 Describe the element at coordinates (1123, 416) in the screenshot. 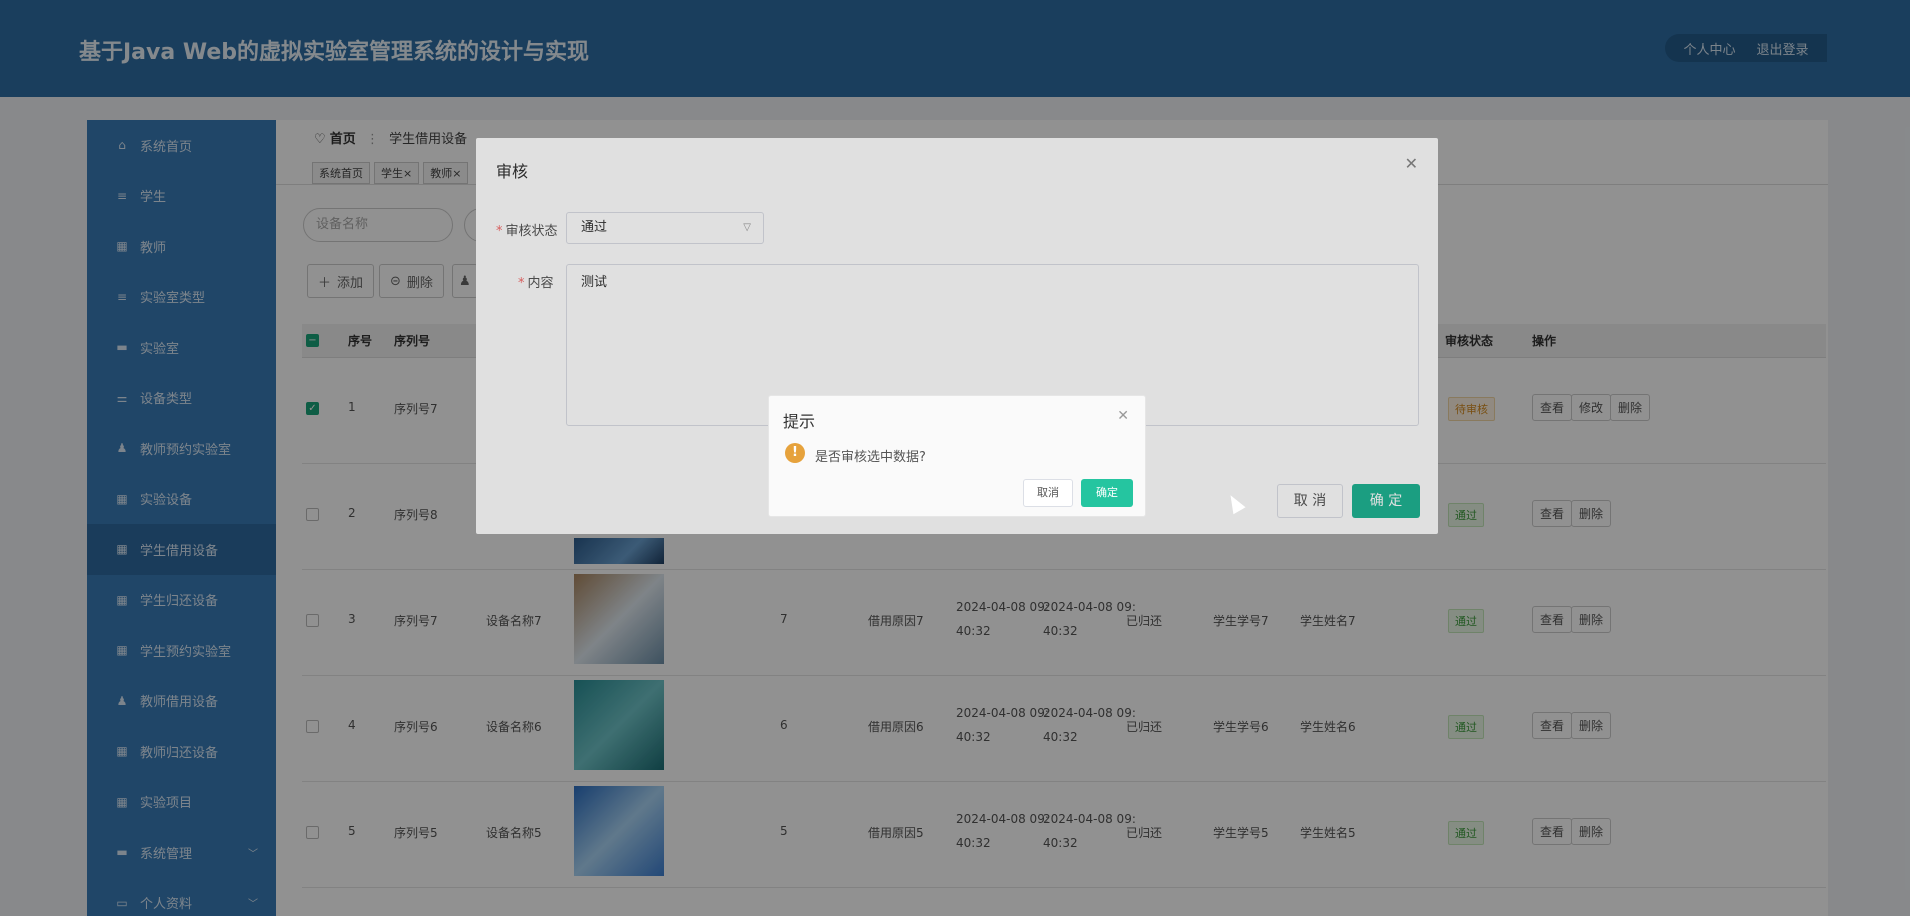

I see `close-icon: ✕` at that location.